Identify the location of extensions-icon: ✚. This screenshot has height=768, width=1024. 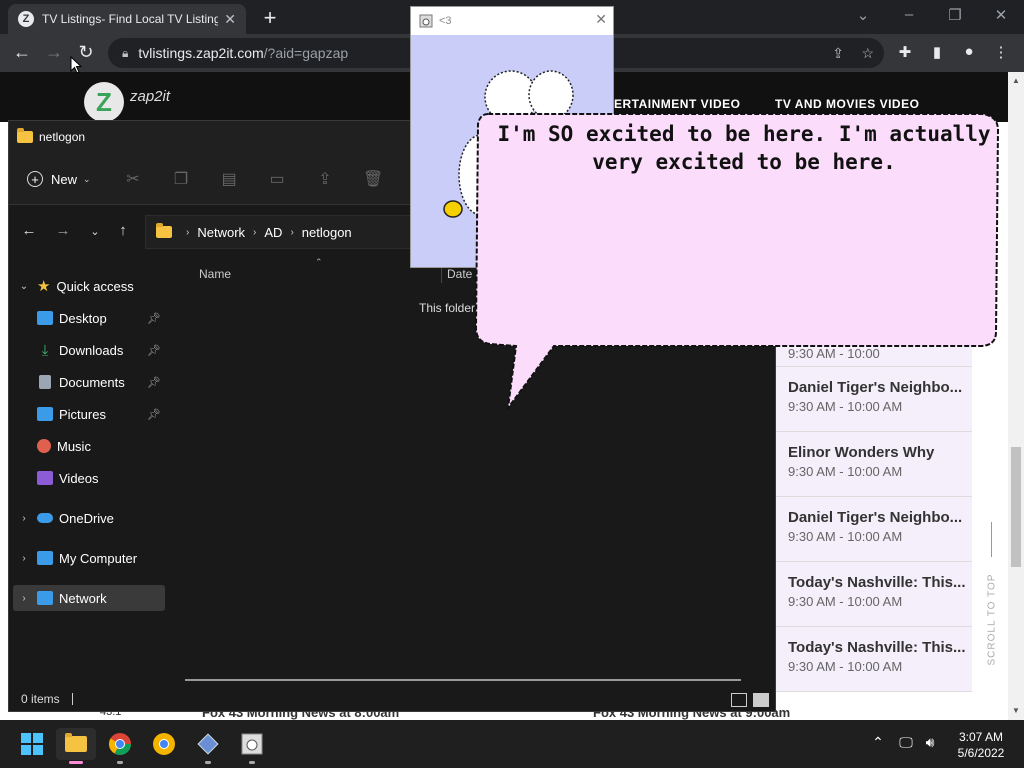
(905, 52).